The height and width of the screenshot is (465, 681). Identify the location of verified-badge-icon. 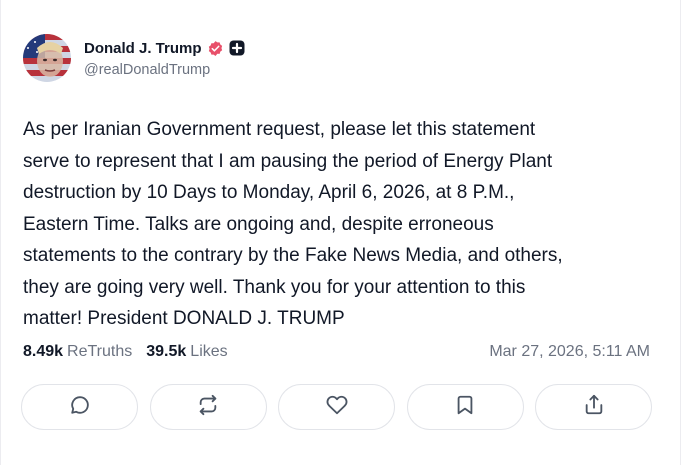
(215, 48).